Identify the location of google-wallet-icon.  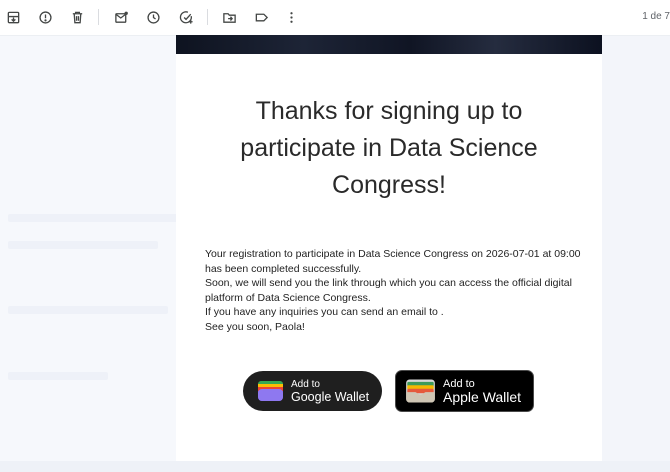
(270, 391).